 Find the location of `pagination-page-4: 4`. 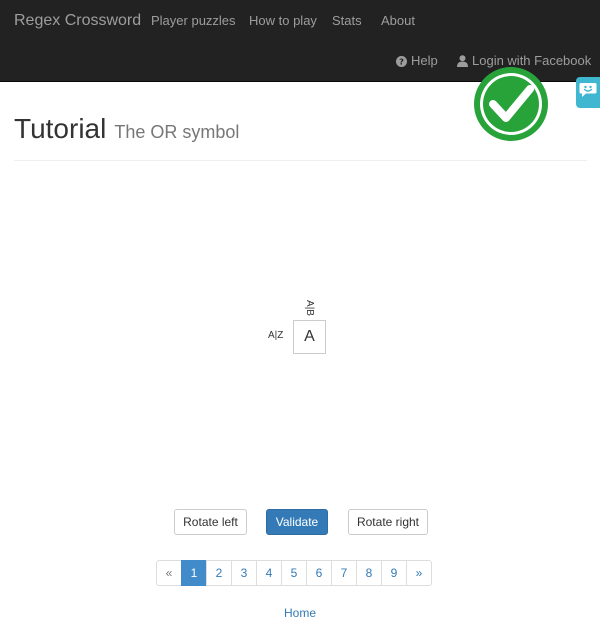

pagination-page-4: 4 is located at coordinates (269, 573).